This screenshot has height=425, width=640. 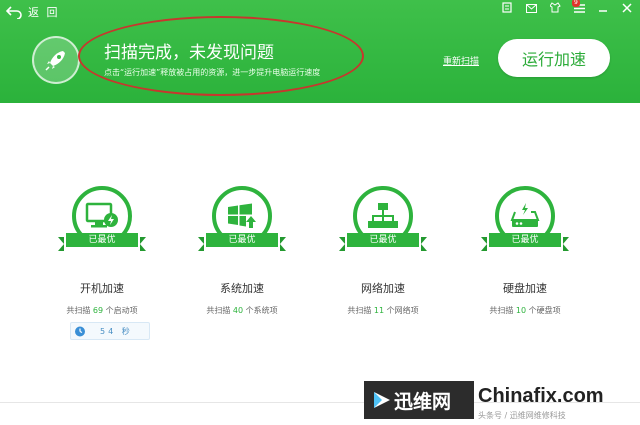 I want to click on card-title: 系统加速, so click(x=242, y=288).